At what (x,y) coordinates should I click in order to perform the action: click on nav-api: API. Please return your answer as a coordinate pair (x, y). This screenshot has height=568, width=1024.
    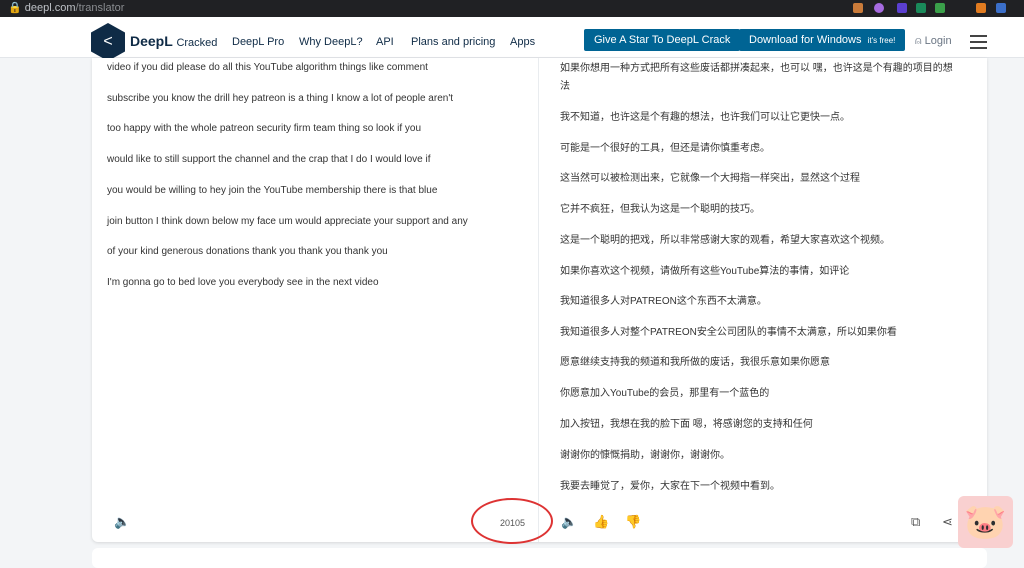
    Looking at the image, I should click on (385, 42).